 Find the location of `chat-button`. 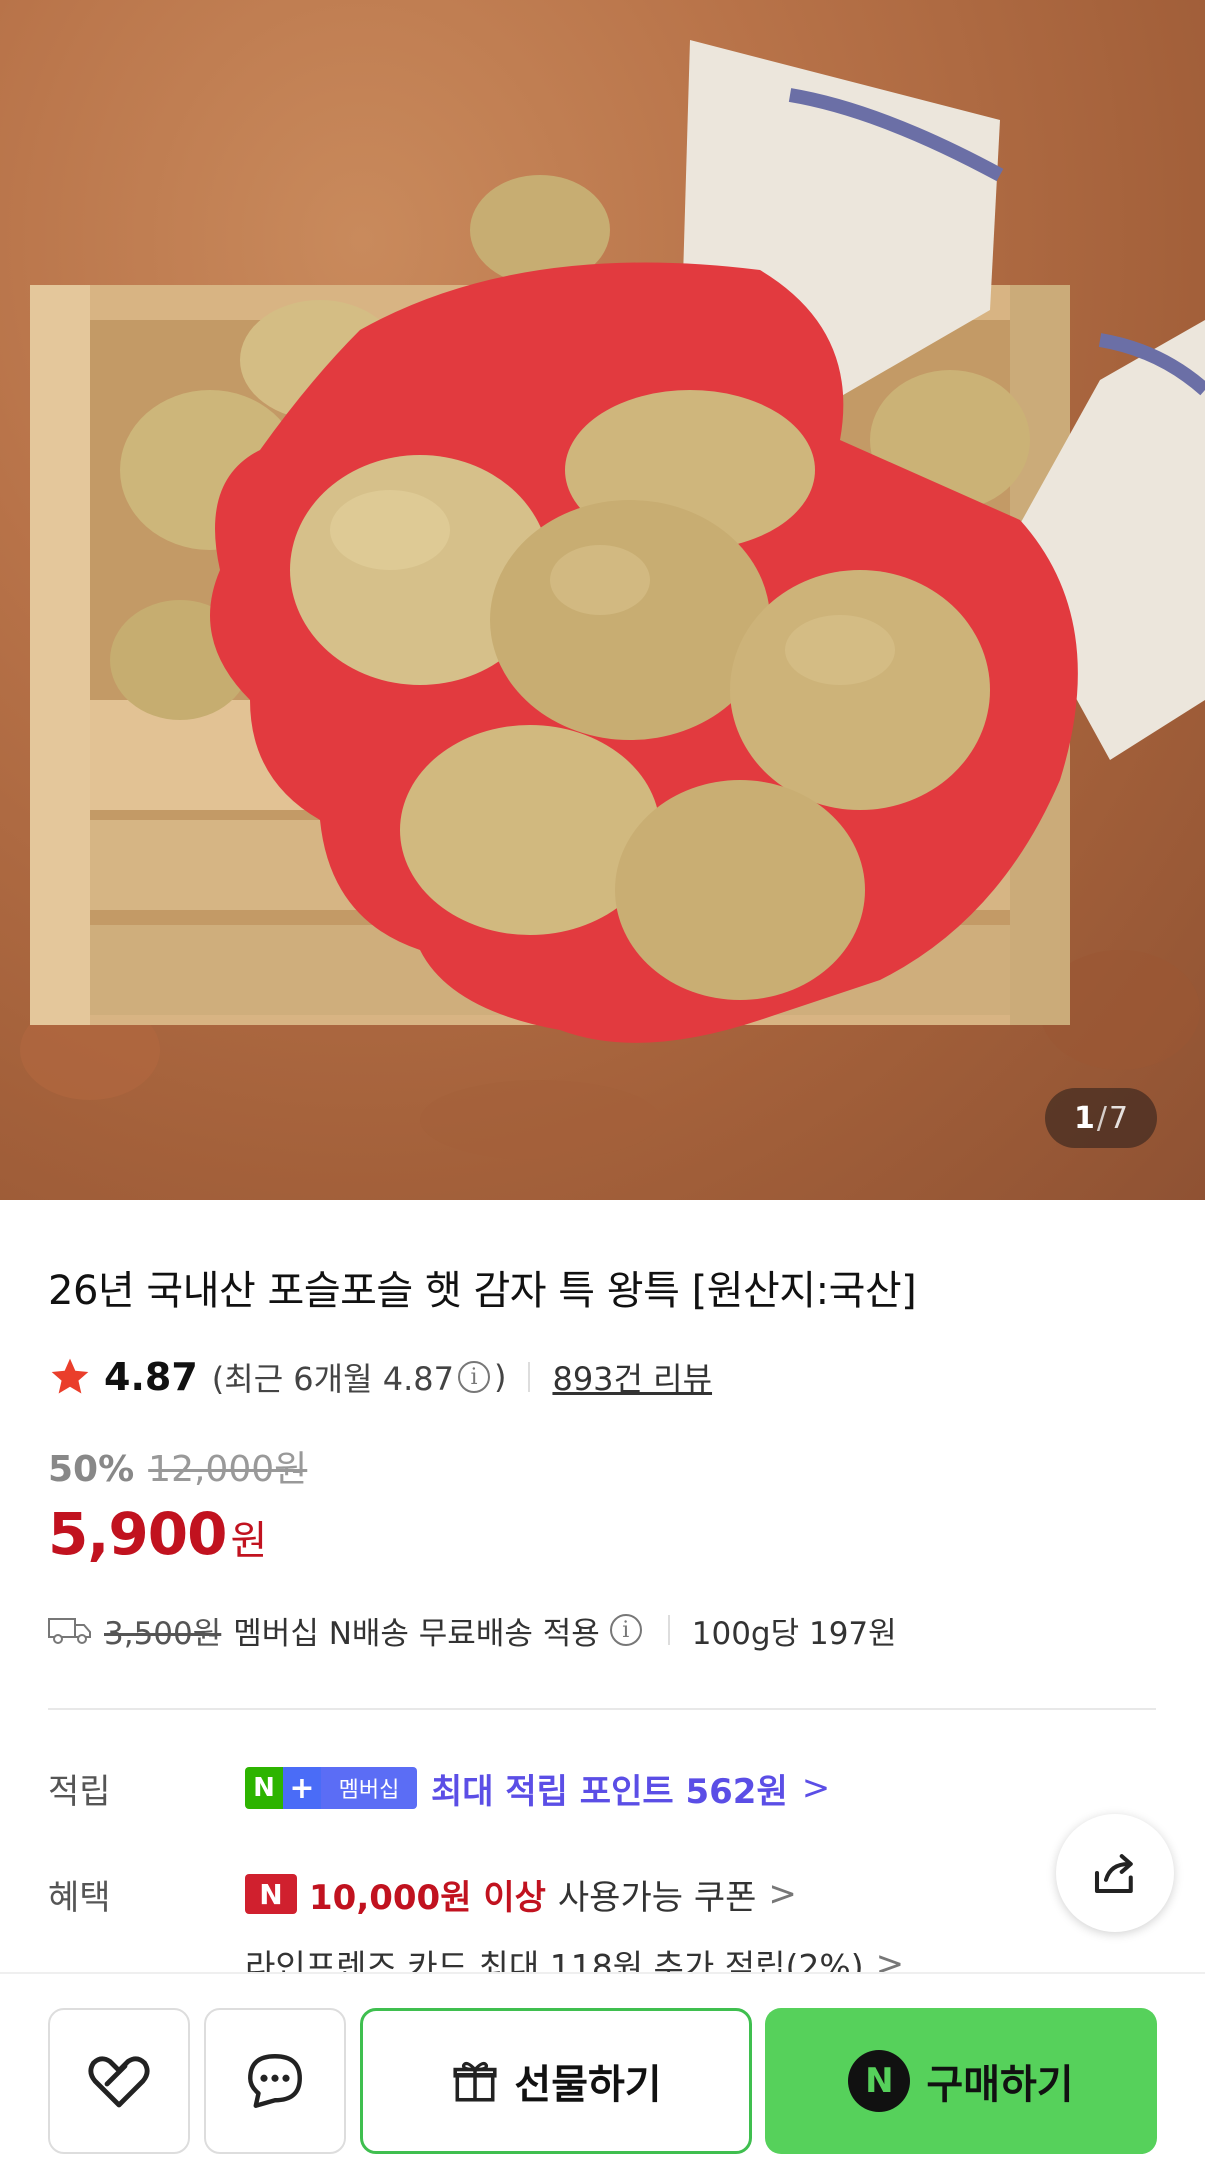

chat-button is located at coordinates (275, 2081).